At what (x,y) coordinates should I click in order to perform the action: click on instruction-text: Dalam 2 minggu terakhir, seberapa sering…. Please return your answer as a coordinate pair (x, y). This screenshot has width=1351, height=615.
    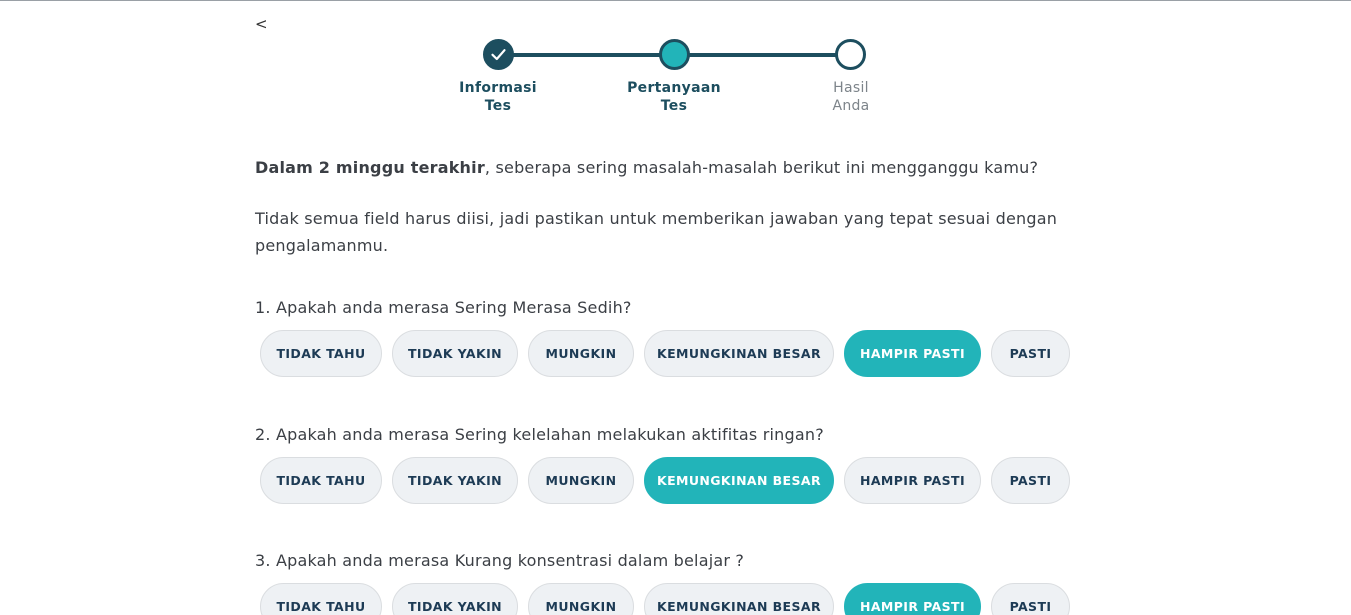
    Looking at the image, I should click on (665, 167).